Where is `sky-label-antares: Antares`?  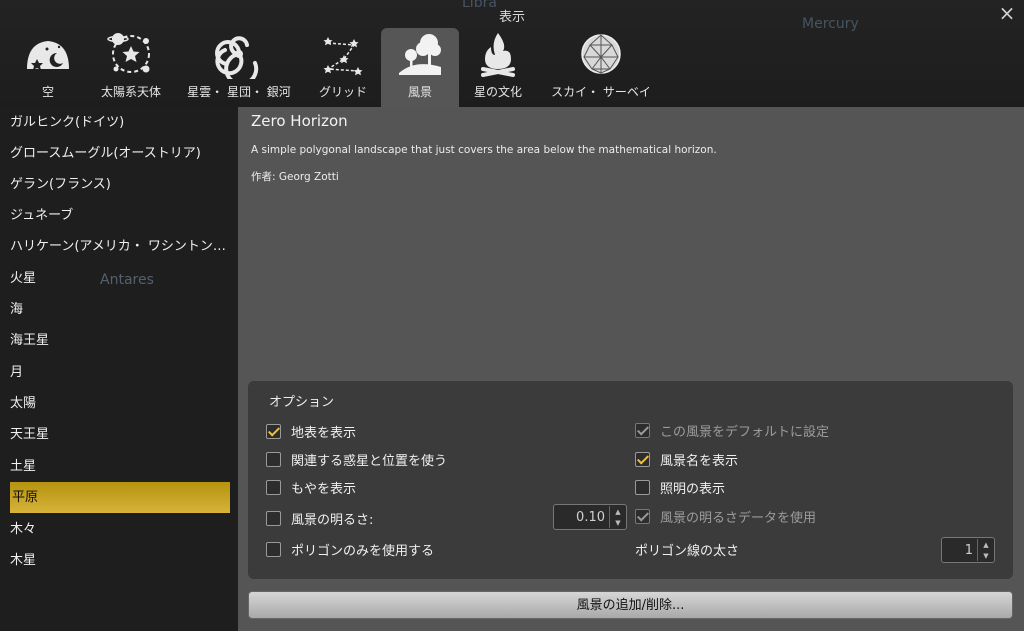
sky-label-antares: Antares is located at coordinates (127, 280).